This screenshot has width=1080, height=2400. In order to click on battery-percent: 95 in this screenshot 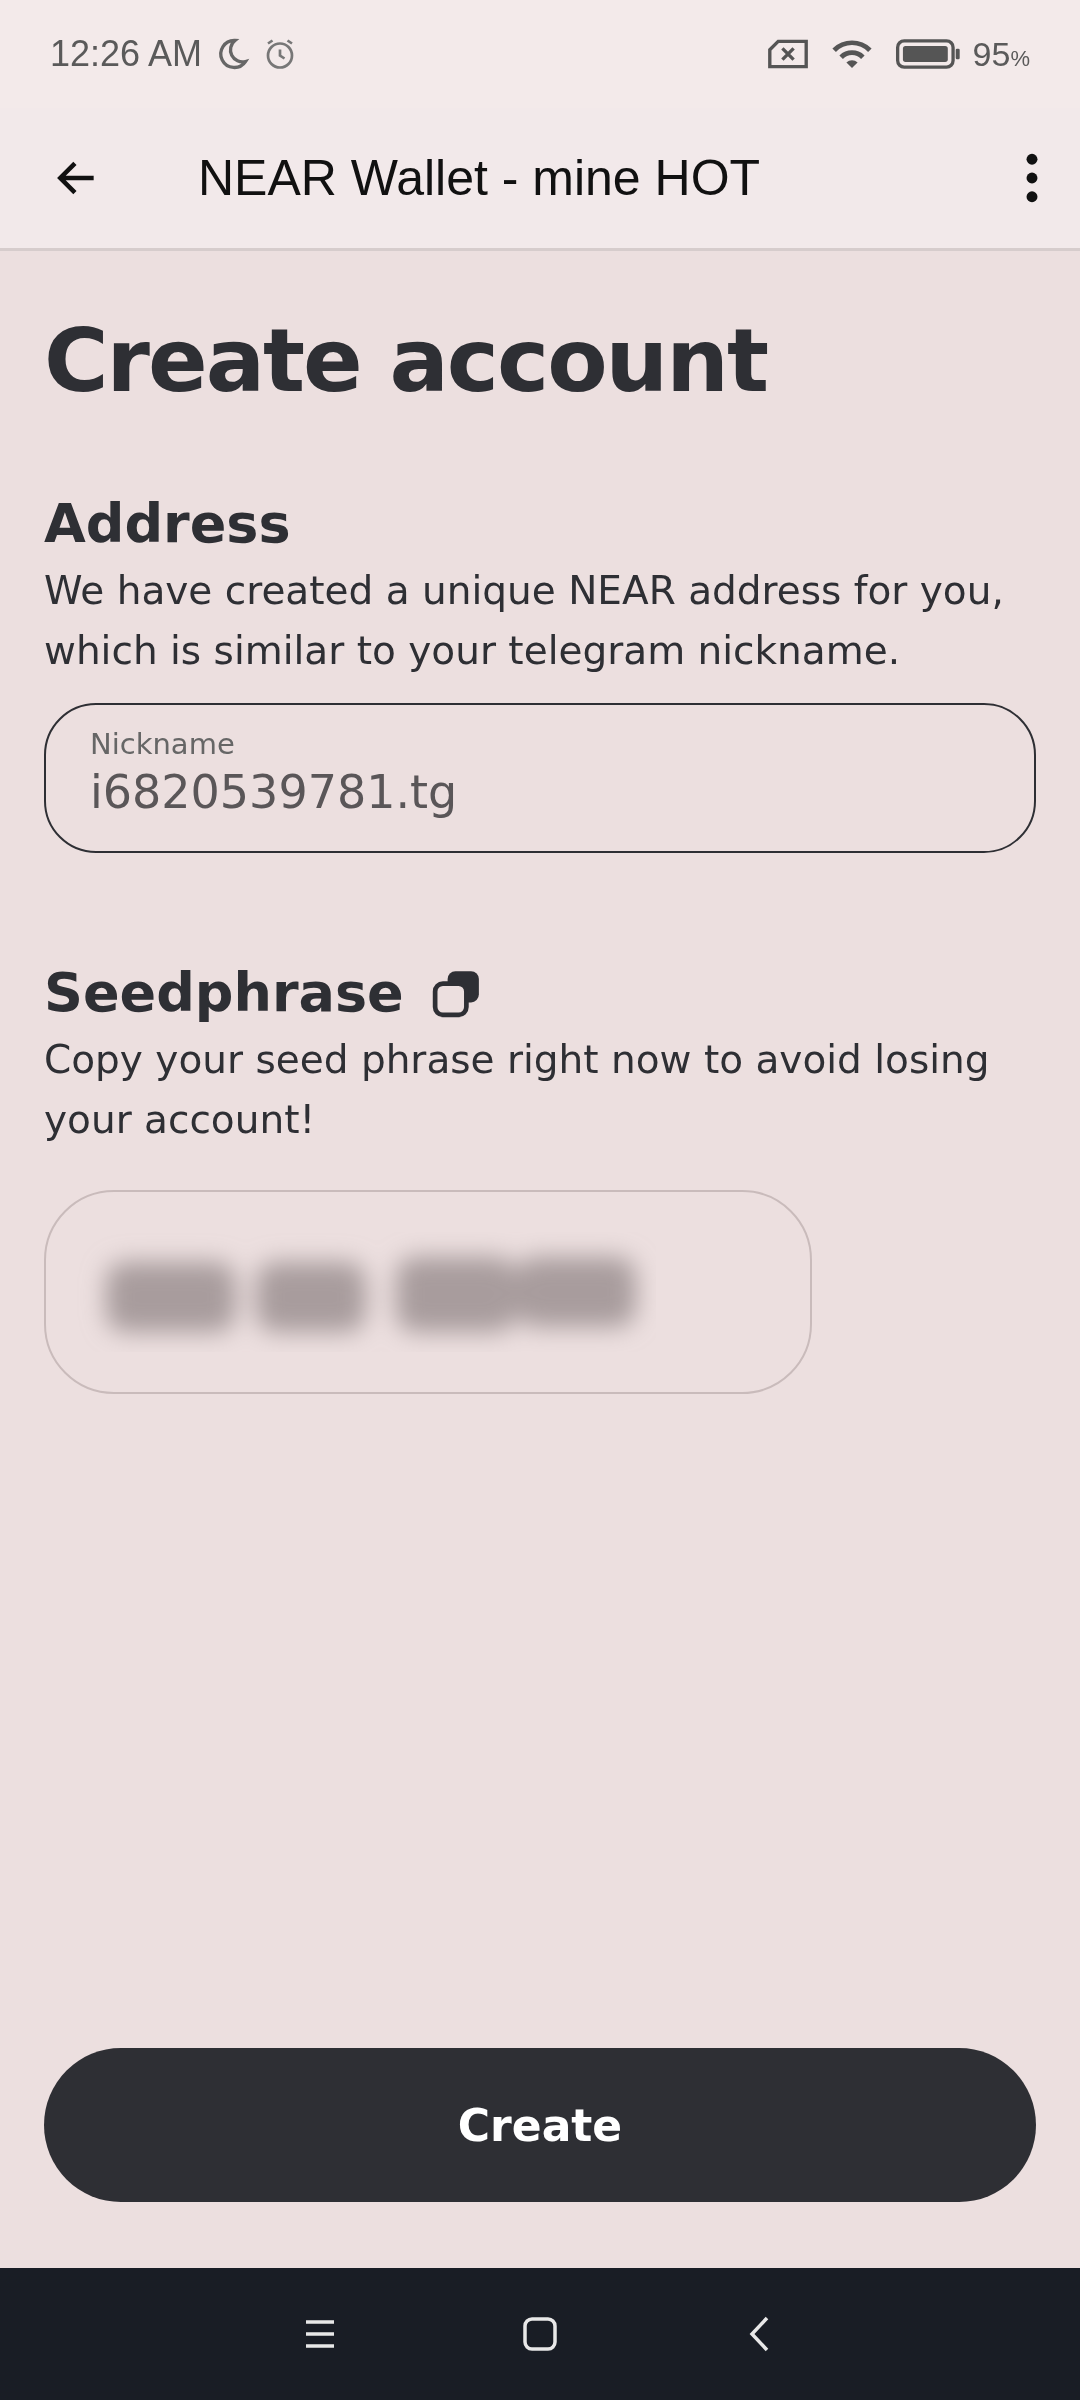, I will do `click(991, 54)`.